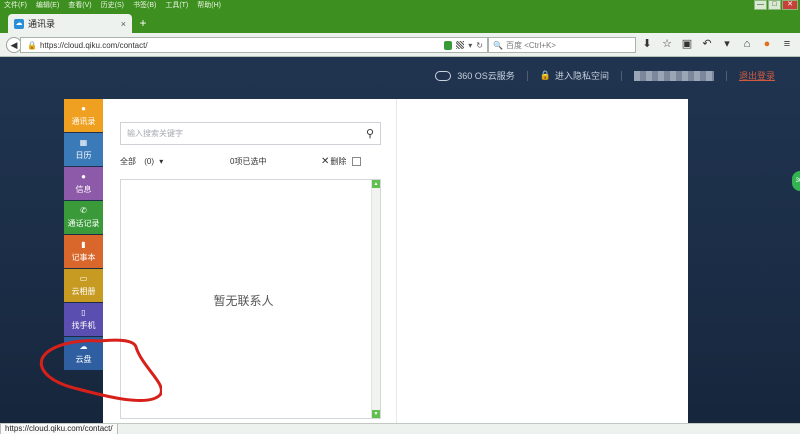  Describe the element at coordinates (209, 5) in the screenshot. I see `menu-help: 帮助(H)` at that location.